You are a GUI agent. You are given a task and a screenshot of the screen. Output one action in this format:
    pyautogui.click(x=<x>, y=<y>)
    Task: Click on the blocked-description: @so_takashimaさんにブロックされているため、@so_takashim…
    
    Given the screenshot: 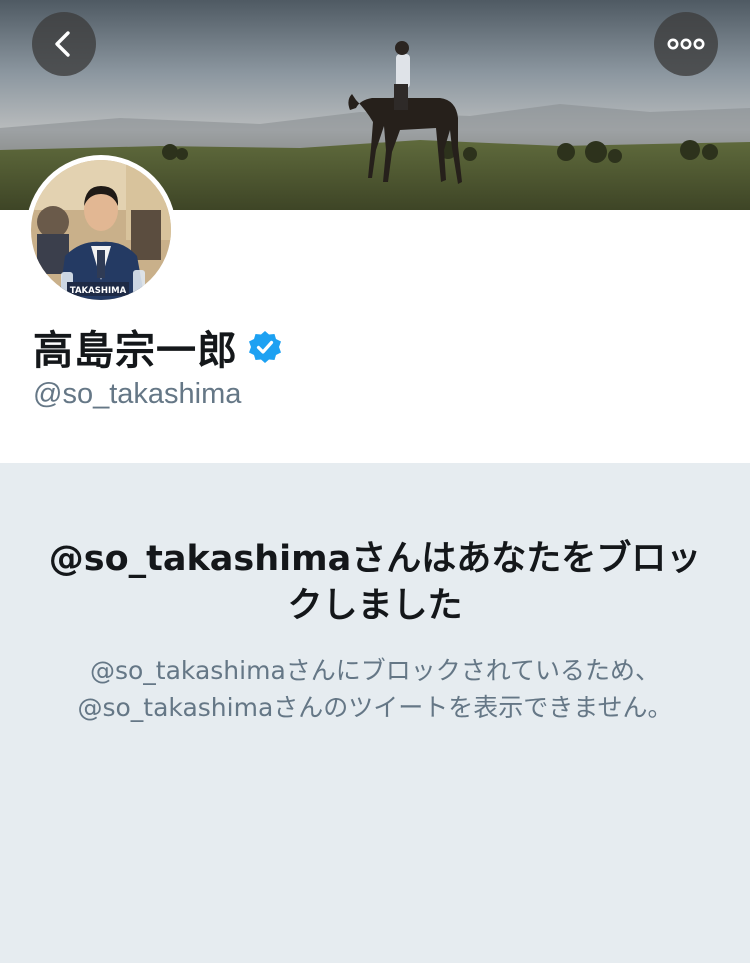 What is the action you would take?
    pyautogui.click(x=375, y=689)
    